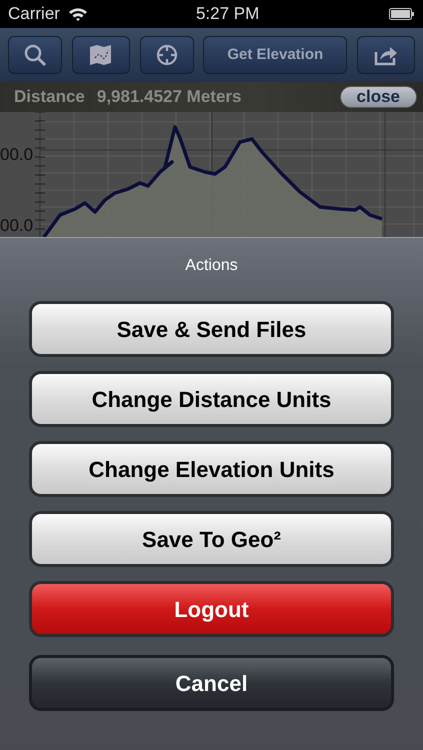 The image size is (423, 750). Describe the element at coordinates (378, 97) in the screenshot. I see `close-button: close` at that location.